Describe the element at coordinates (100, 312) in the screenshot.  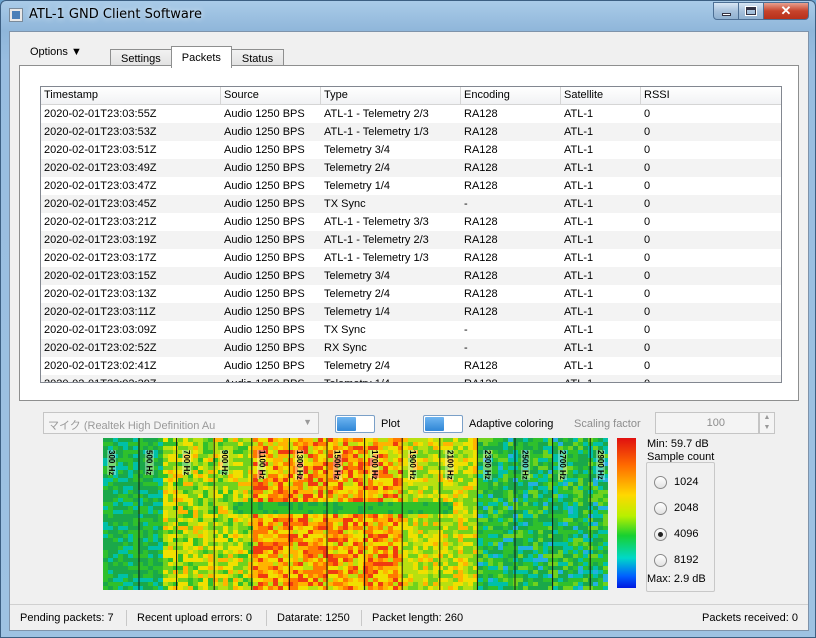
I see `cell-timestamp: 2020-02-01T23:03:11Z` at that location.